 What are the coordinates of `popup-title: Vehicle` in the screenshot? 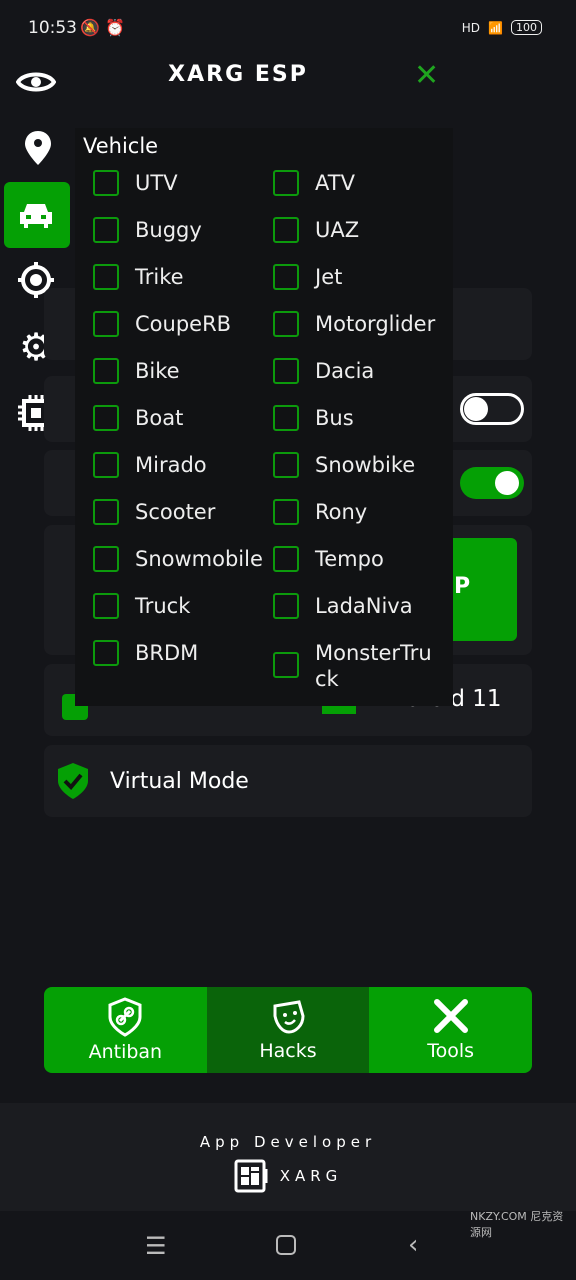 It's located at (121, 146).